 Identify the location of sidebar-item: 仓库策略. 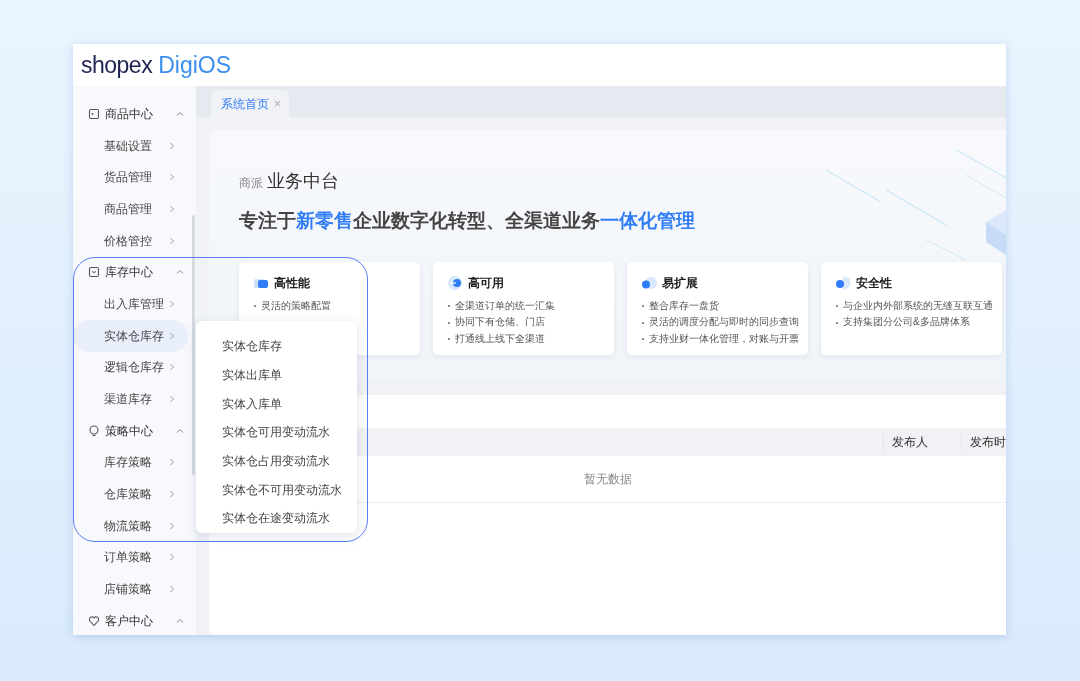
(130, 494).